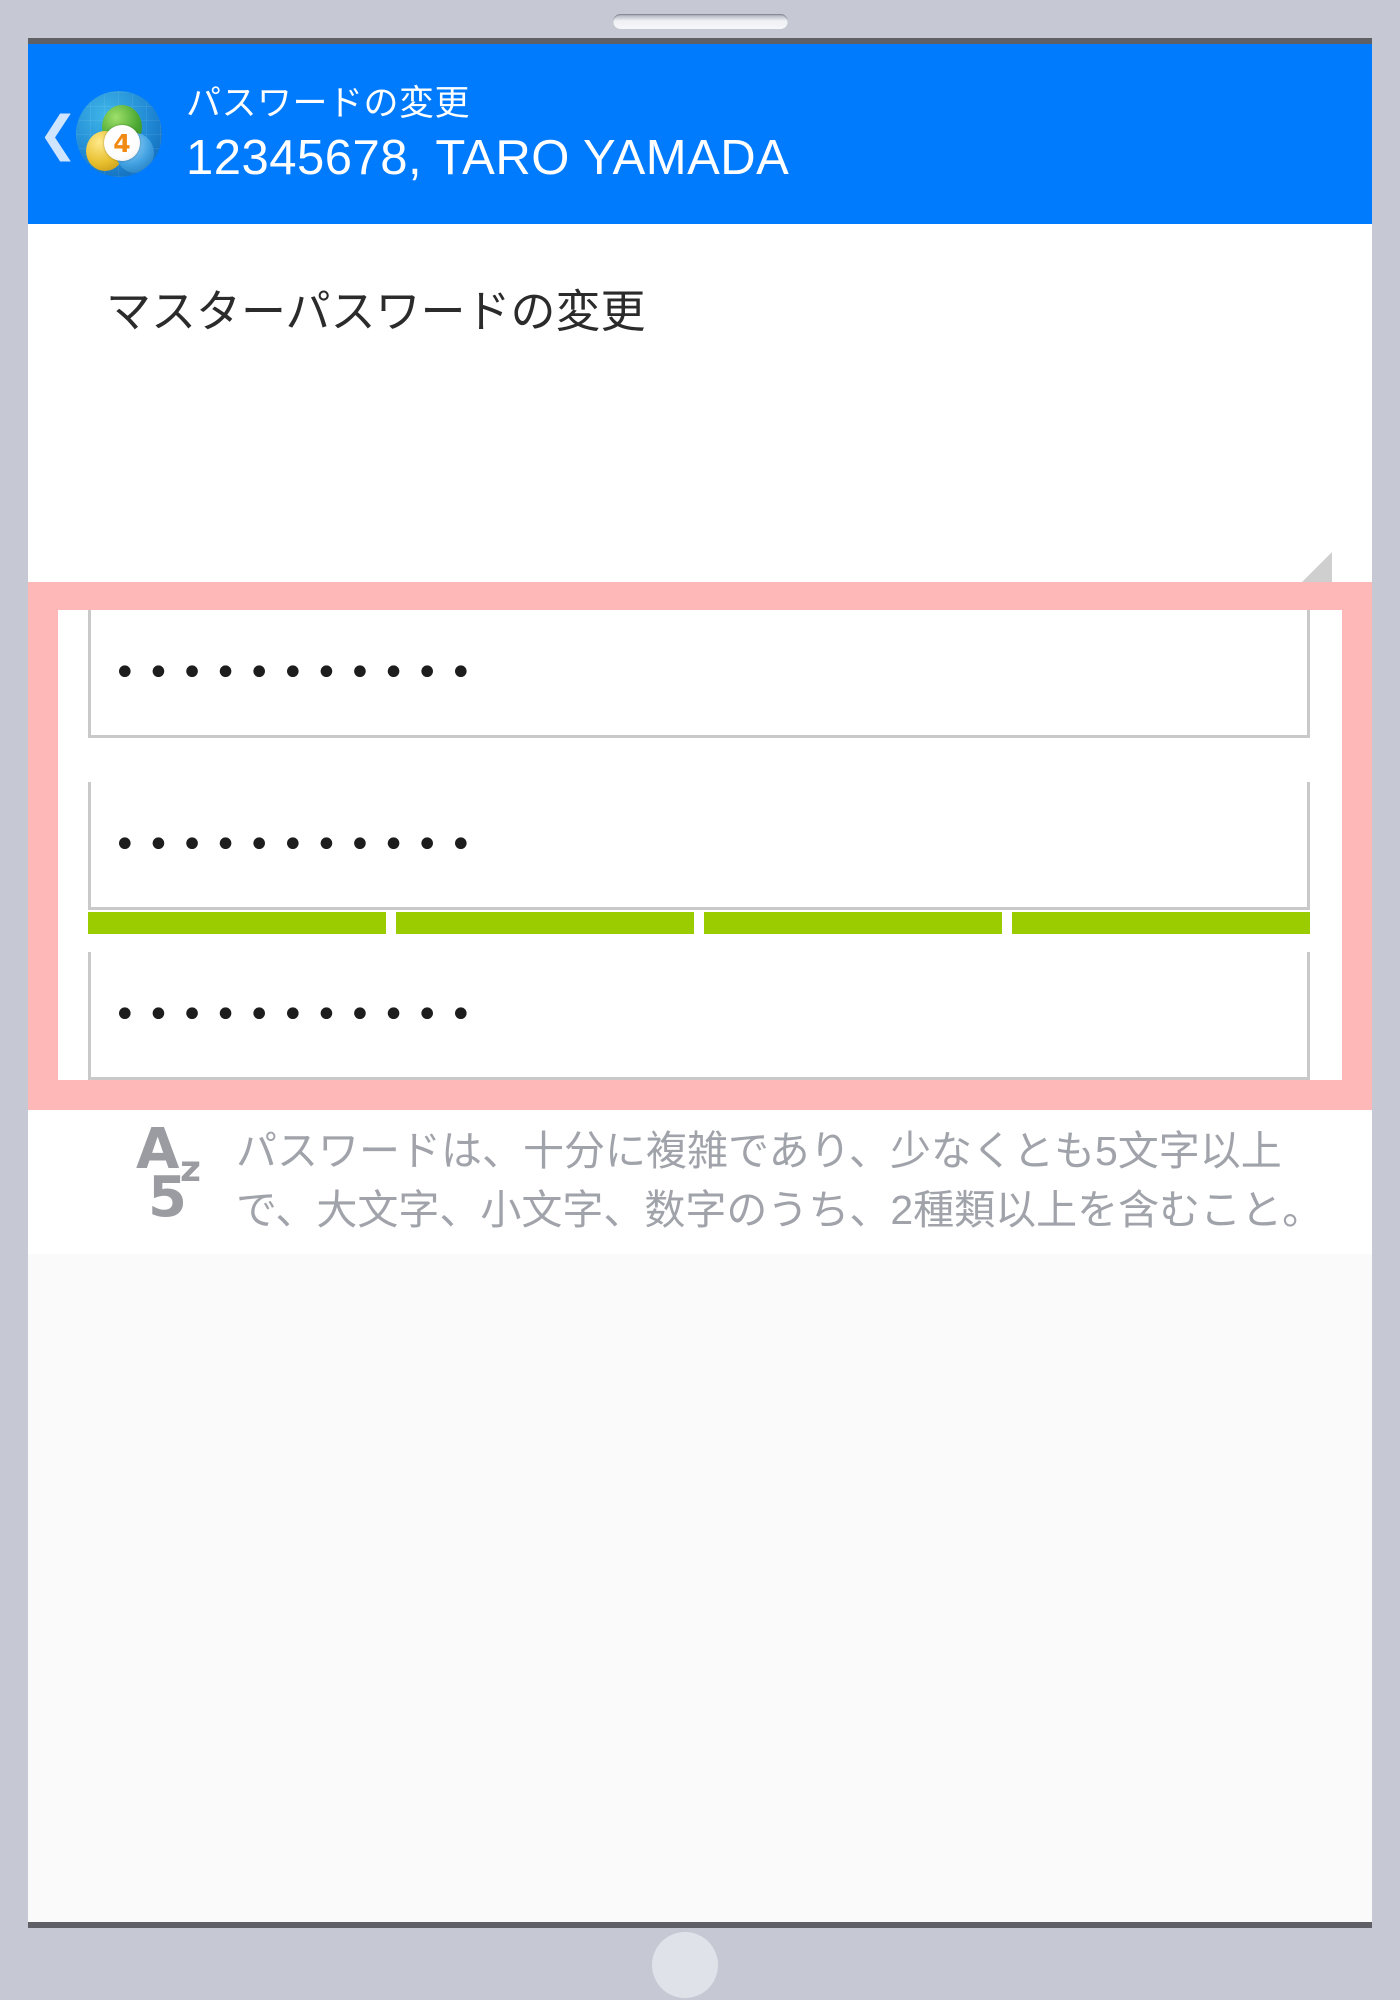 The height and width of the screenshot is (2000, 1400). Describe the element at coordinates (1386, 983) in the screenshot. I see `device-right-bezel` at that location.